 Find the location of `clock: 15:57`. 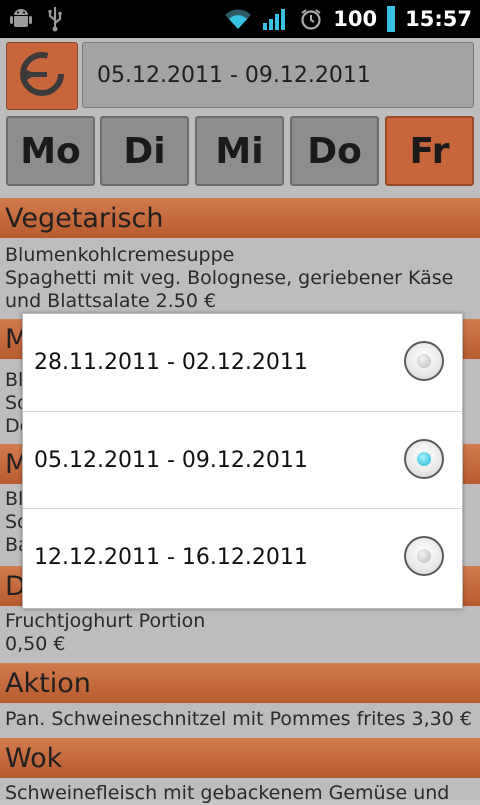

clock: 15:57 is located at coordinates (438, 19).